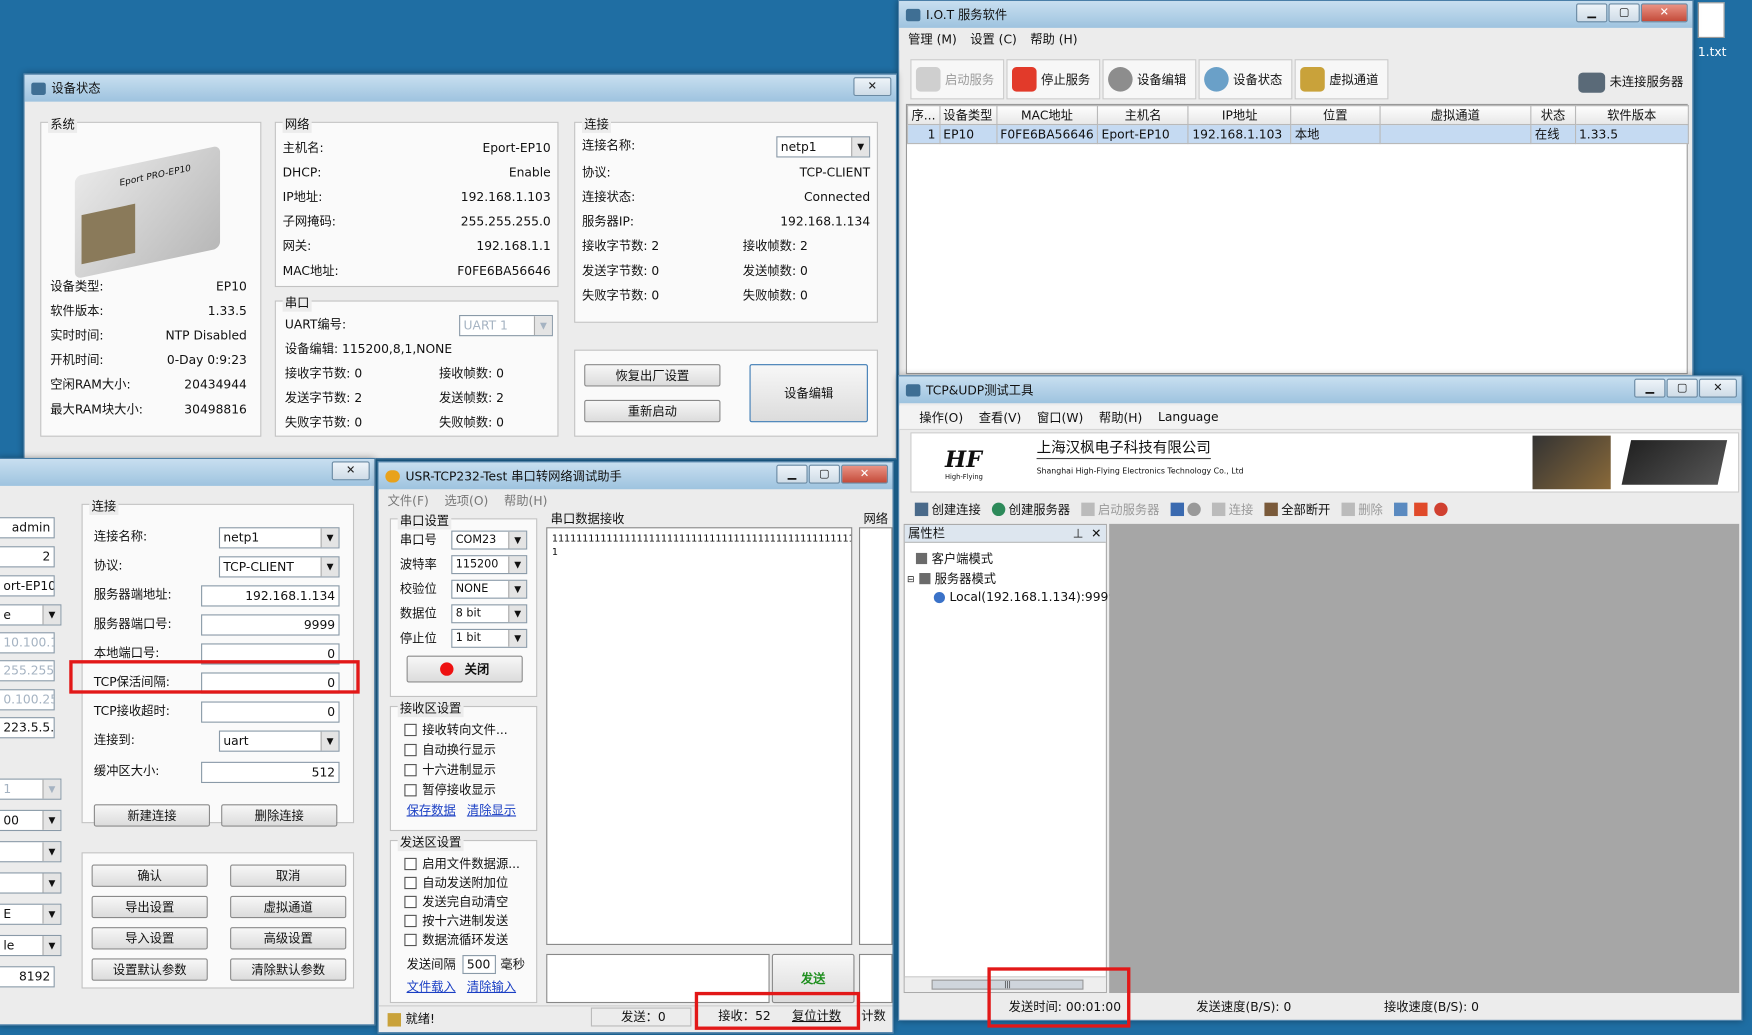 This screenshot has height=1035, width=1752. Describe the element at coordinates (466, 500) in the screenshot. I see `menu-options: 选项(O)` at that location.